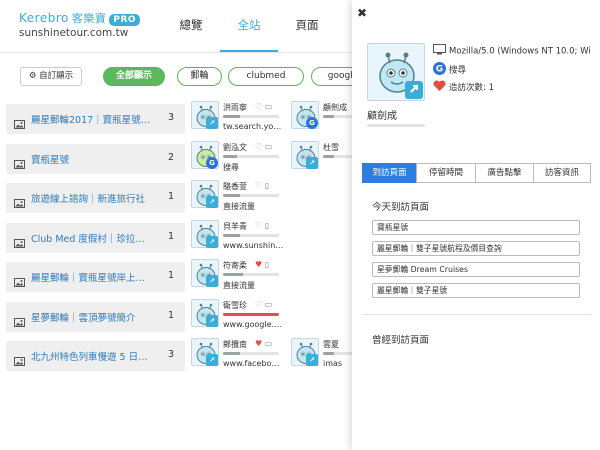 The width and height of the screenshot is (600, 450). I want to click on visitor-card: G 劉泓文 ♡ ▭ 搜尋, so click(236, 159).